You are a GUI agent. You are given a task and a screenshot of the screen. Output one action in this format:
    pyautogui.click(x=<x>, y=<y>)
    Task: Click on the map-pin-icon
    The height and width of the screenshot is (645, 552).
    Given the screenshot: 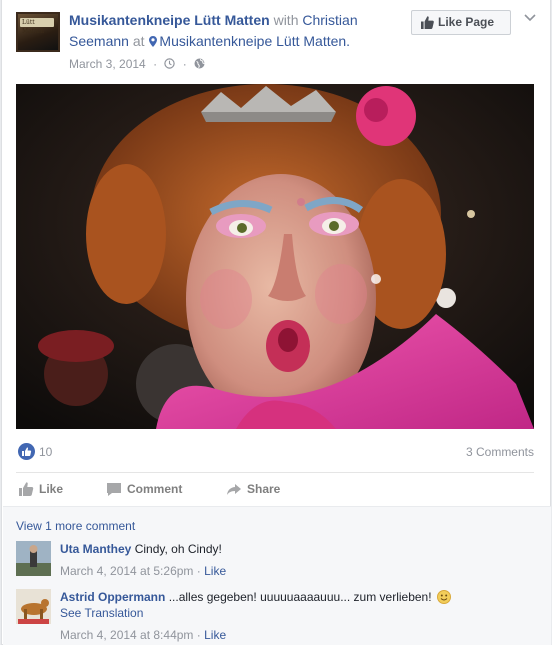 What is the action you would take?
    pyautogui.click(x=153, y=41)
    